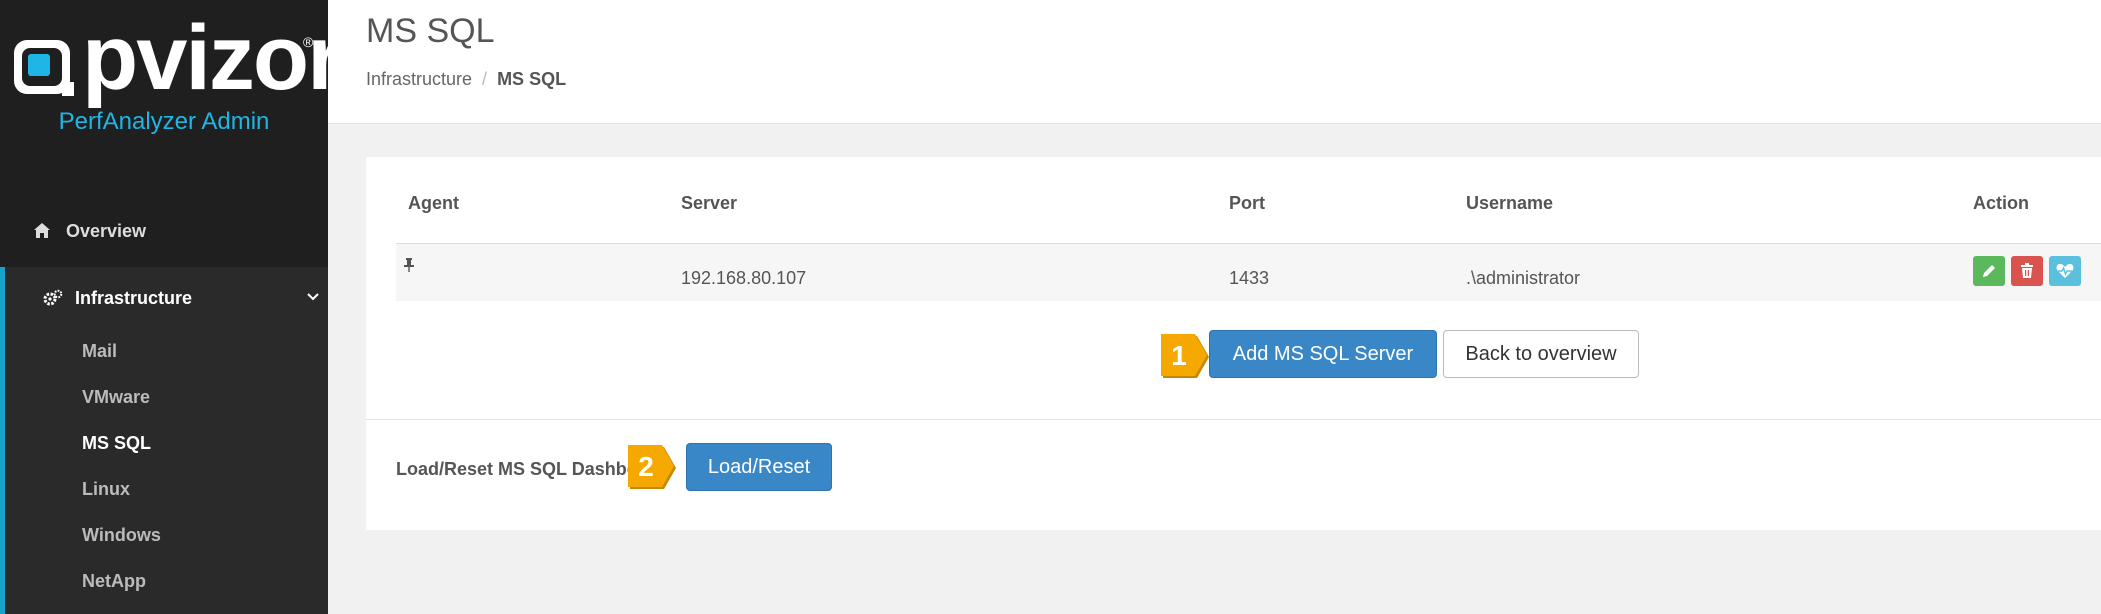 This screenshot has height=614, width=2101. I want to click on add-ms-sql-server-button: Add MS SQL Server, so click(1323, 354).